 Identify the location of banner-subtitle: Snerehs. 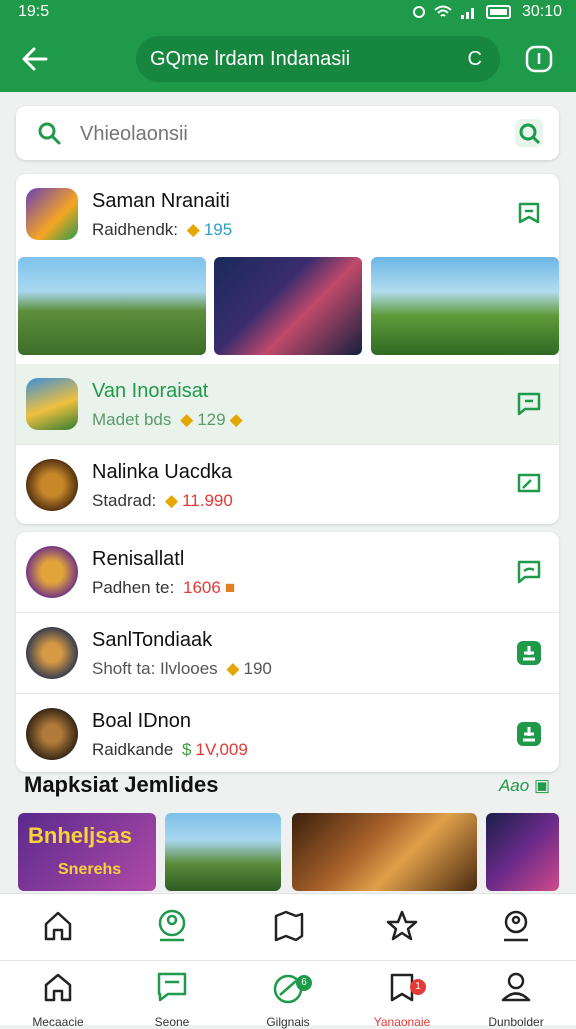
(90, 869).